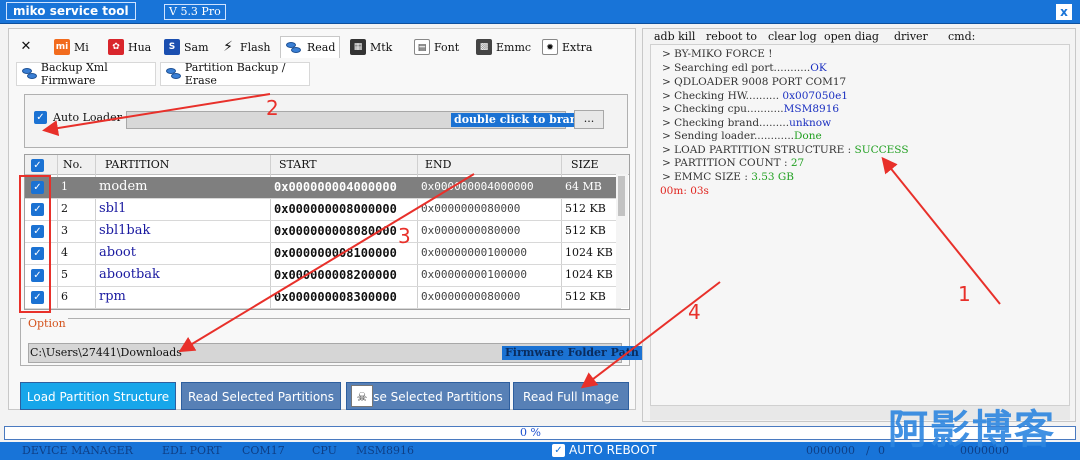 This screenshot has width=1080, height=460. I want to click on checkbox-highlight-box, so click(35, 244).